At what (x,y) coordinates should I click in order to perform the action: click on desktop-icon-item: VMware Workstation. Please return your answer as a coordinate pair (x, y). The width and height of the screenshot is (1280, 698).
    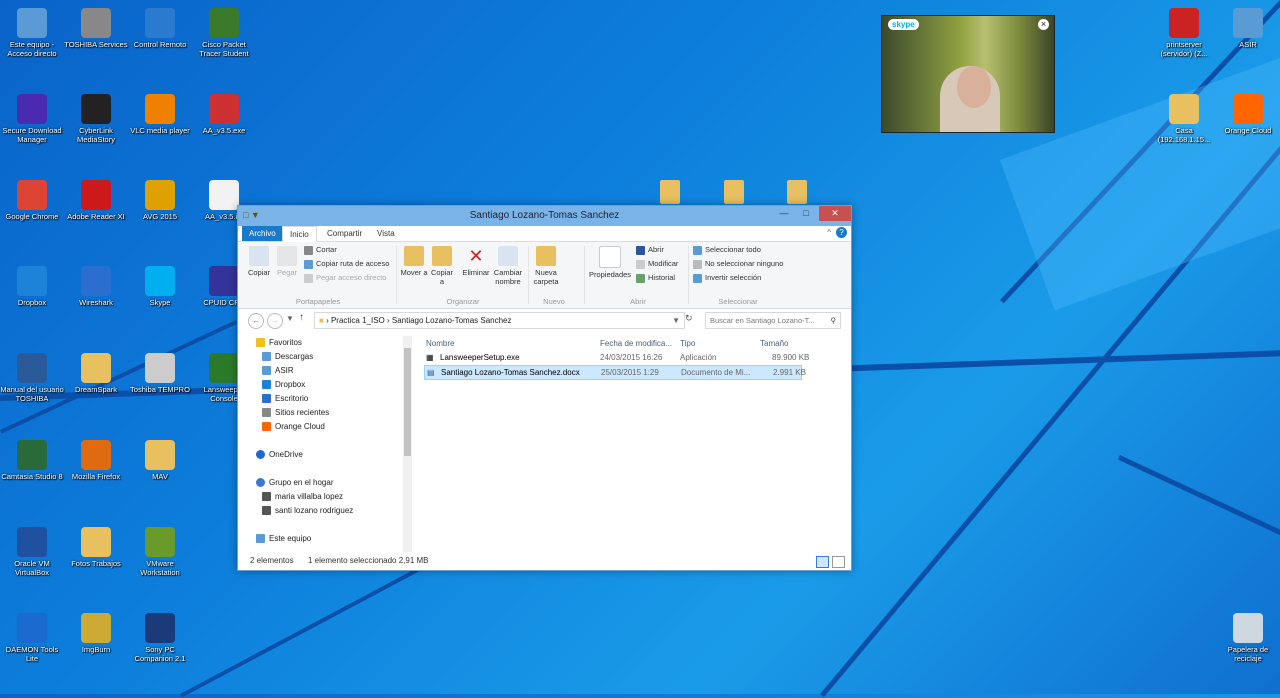
    Looking at the image, I should click on (160, 552).